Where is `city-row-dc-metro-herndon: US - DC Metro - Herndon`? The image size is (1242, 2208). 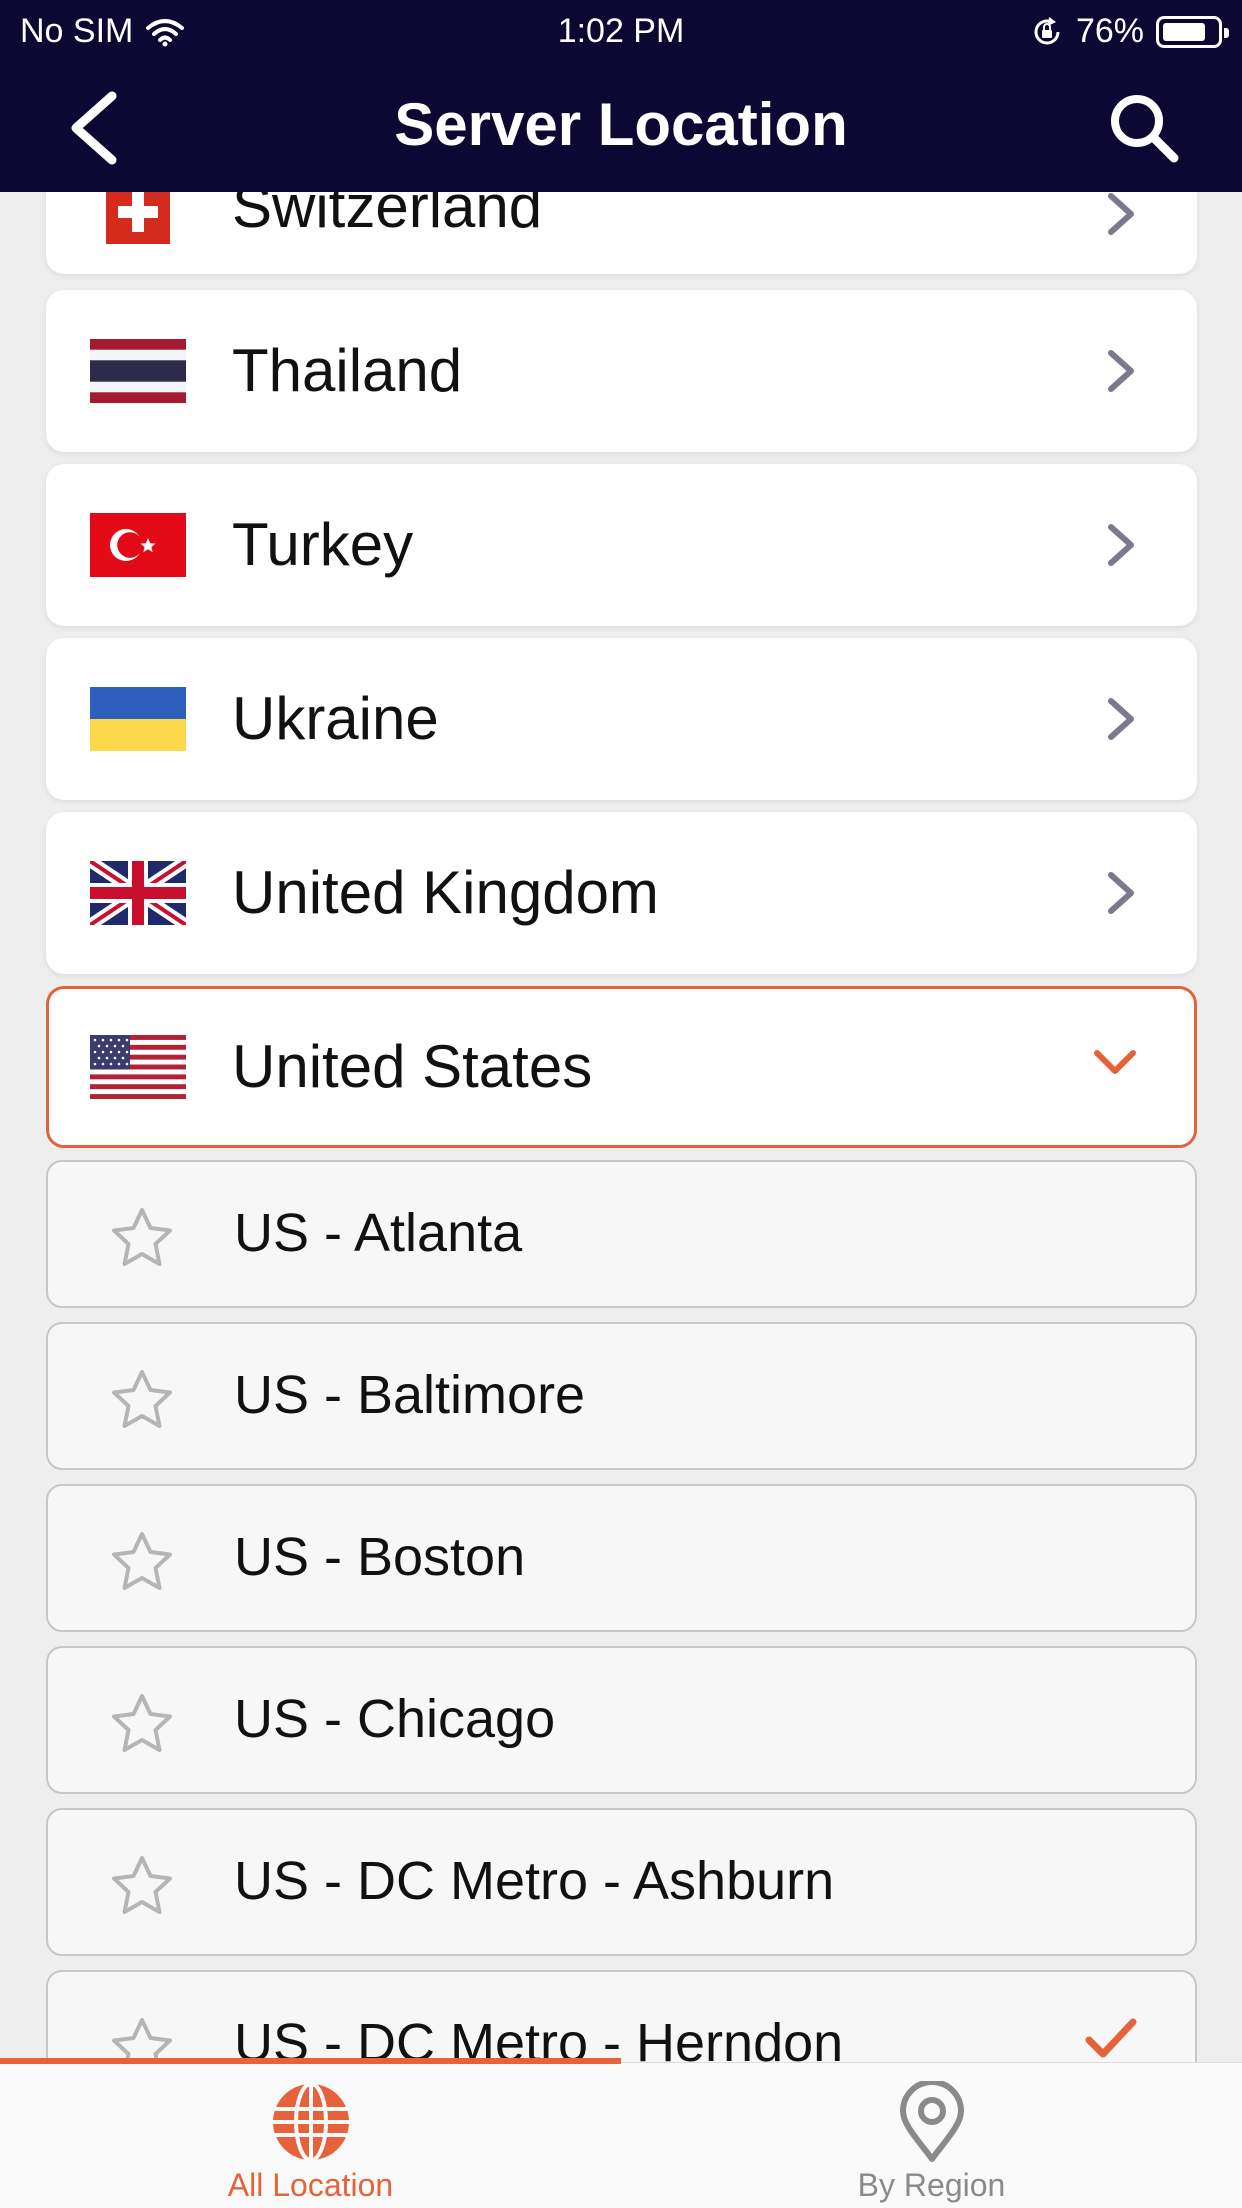 city-row-dc-metro-herndon: US - DC Metro - Herndon is located at coordinates (621, 2016).